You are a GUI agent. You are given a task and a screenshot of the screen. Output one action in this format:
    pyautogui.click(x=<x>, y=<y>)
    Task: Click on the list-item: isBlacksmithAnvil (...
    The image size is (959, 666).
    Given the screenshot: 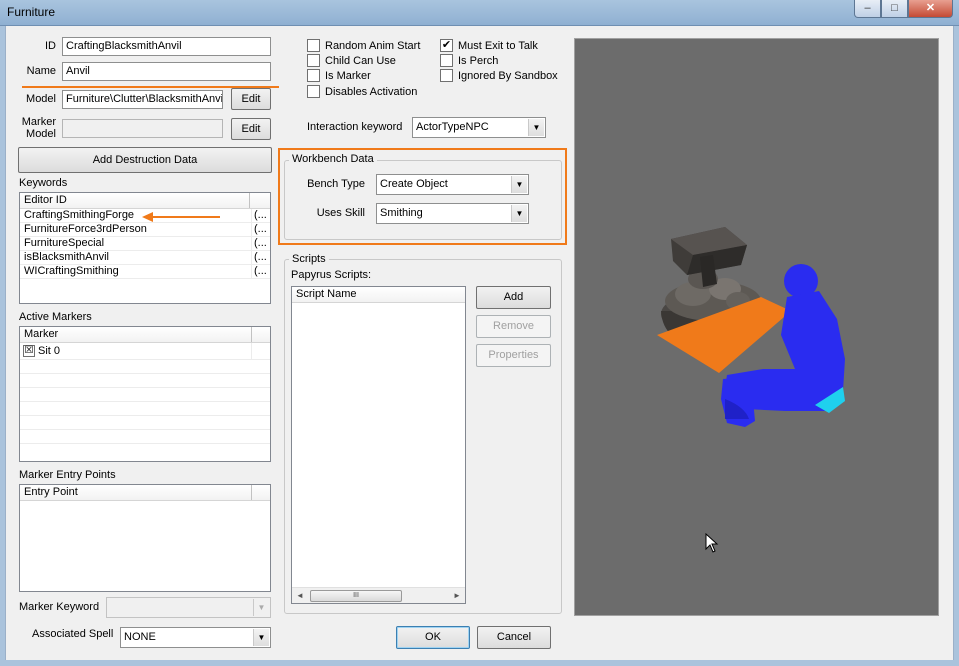 What is the action you would take?
    pyautogui.click(x=145, y=258)
    